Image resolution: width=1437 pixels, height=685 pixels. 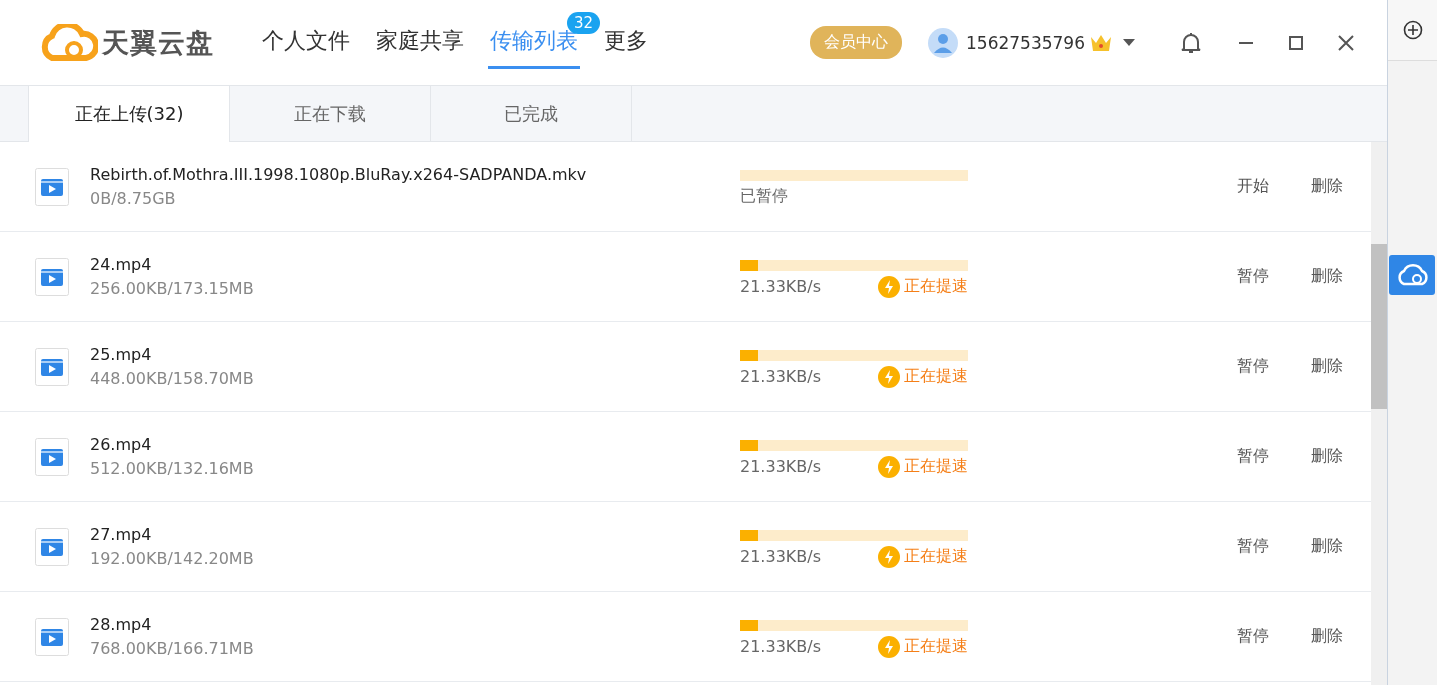 I want to click on cloud-upload-button, so click(x=1412, y=275).